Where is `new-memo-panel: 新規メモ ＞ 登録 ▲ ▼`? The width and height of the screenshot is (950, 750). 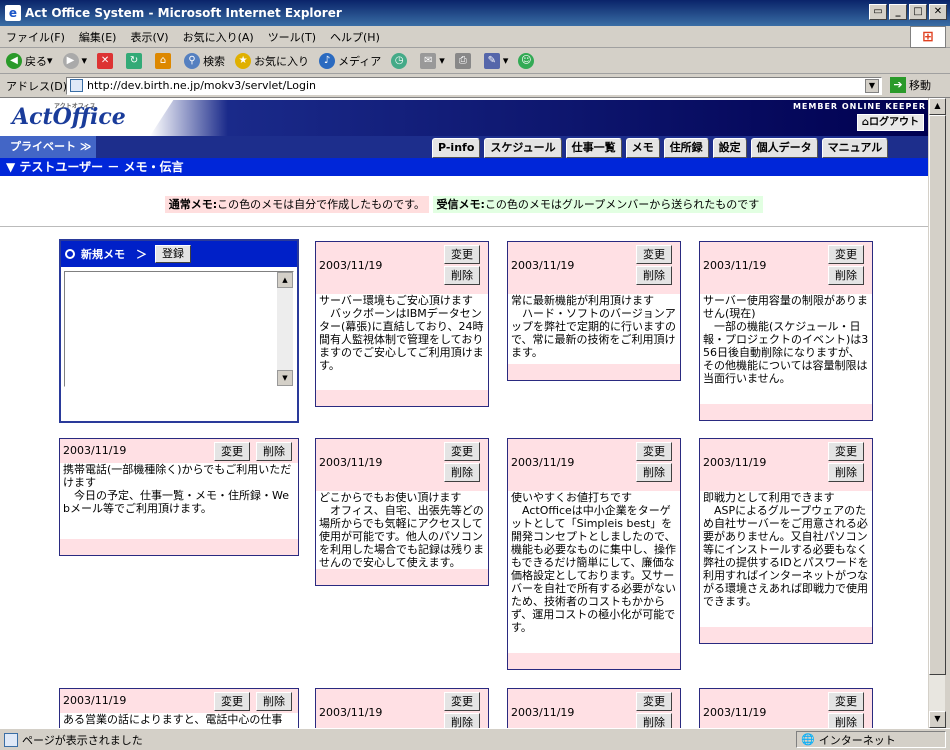
new-memo-panel: 新規メモ ＞ 登録 ▲ ▼ is located at coordinates (179, 331).